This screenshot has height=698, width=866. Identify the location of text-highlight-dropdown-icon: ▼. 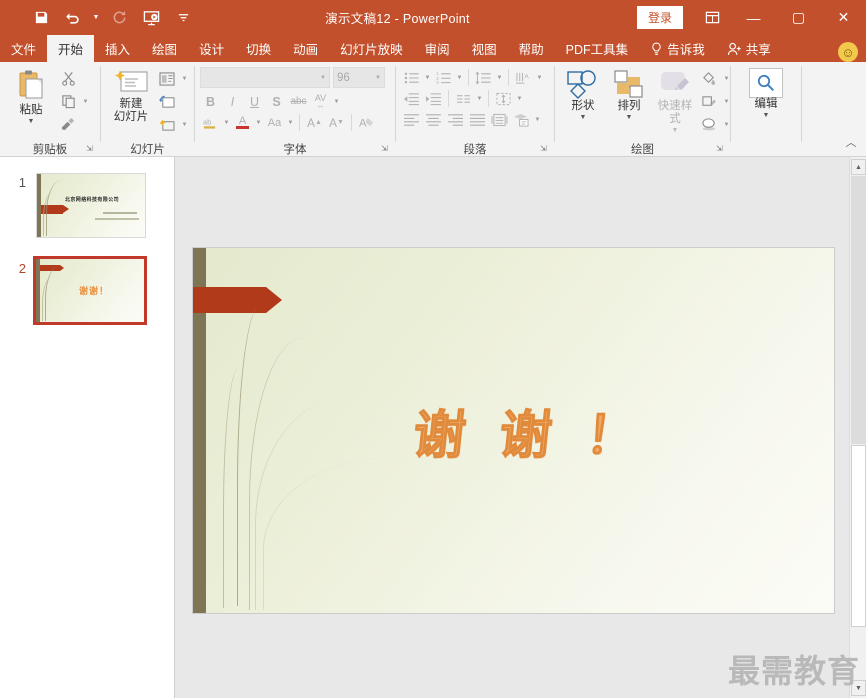
(226, 123).